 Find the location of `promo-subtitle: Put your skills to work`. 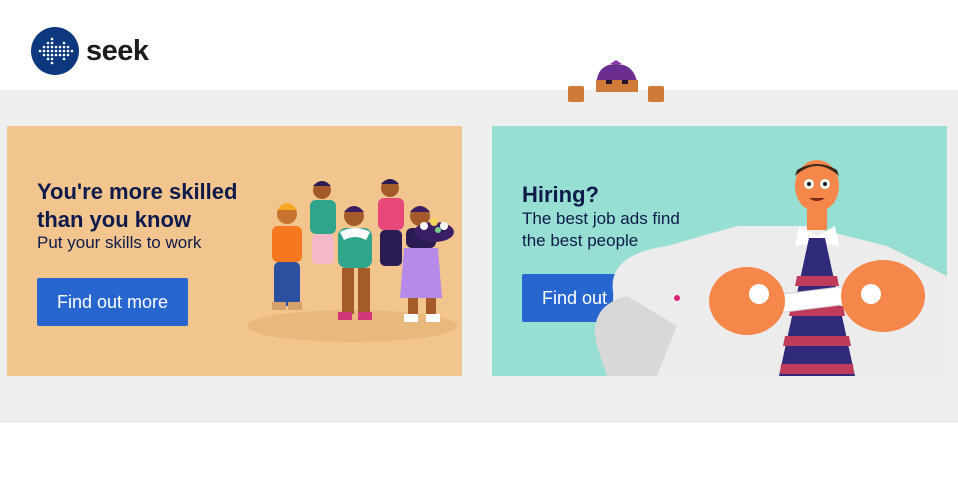

promo-subtitle: Put your skills to work is located at coordinates (119, 242).